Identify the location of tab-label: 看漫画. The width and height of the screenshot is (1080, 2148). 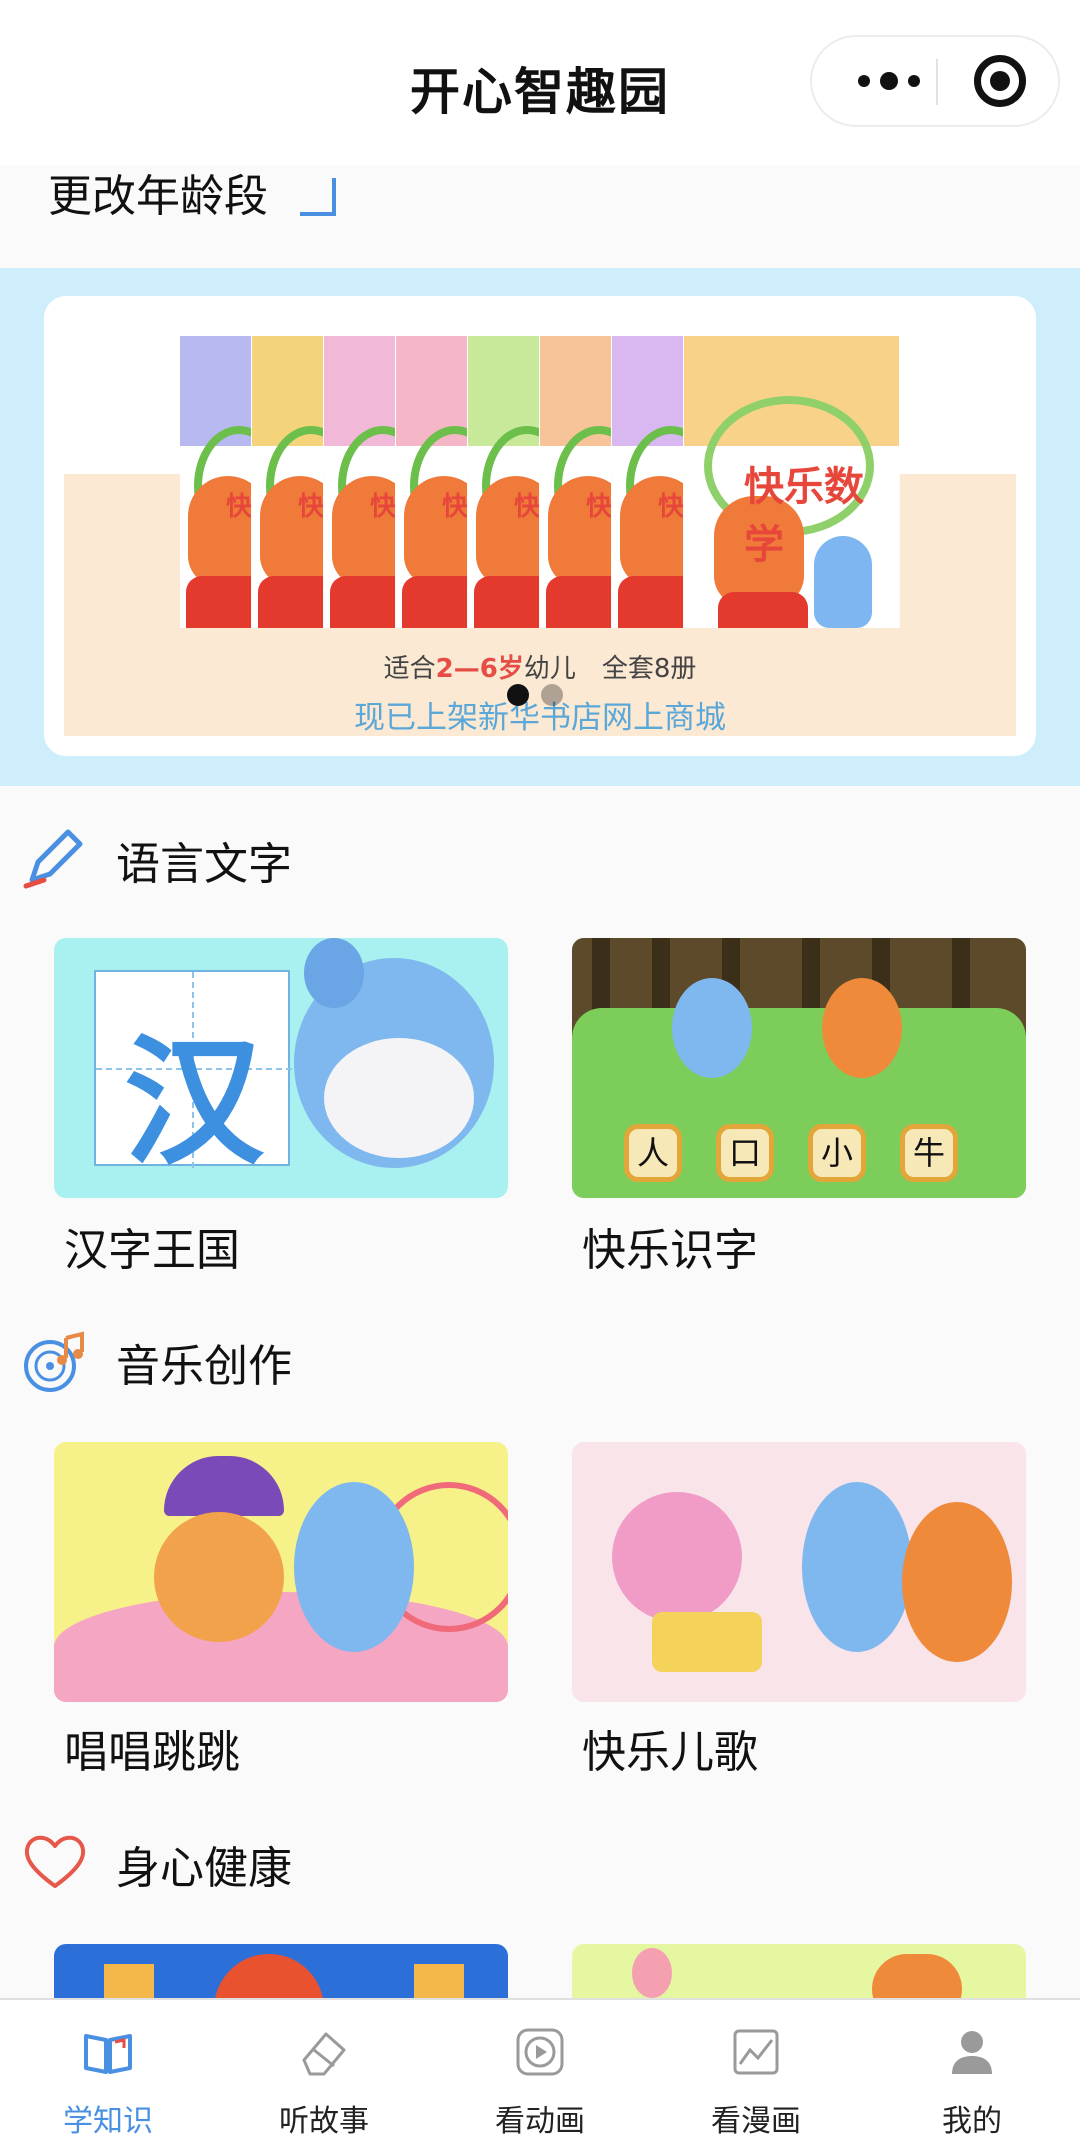
(756, 2121).